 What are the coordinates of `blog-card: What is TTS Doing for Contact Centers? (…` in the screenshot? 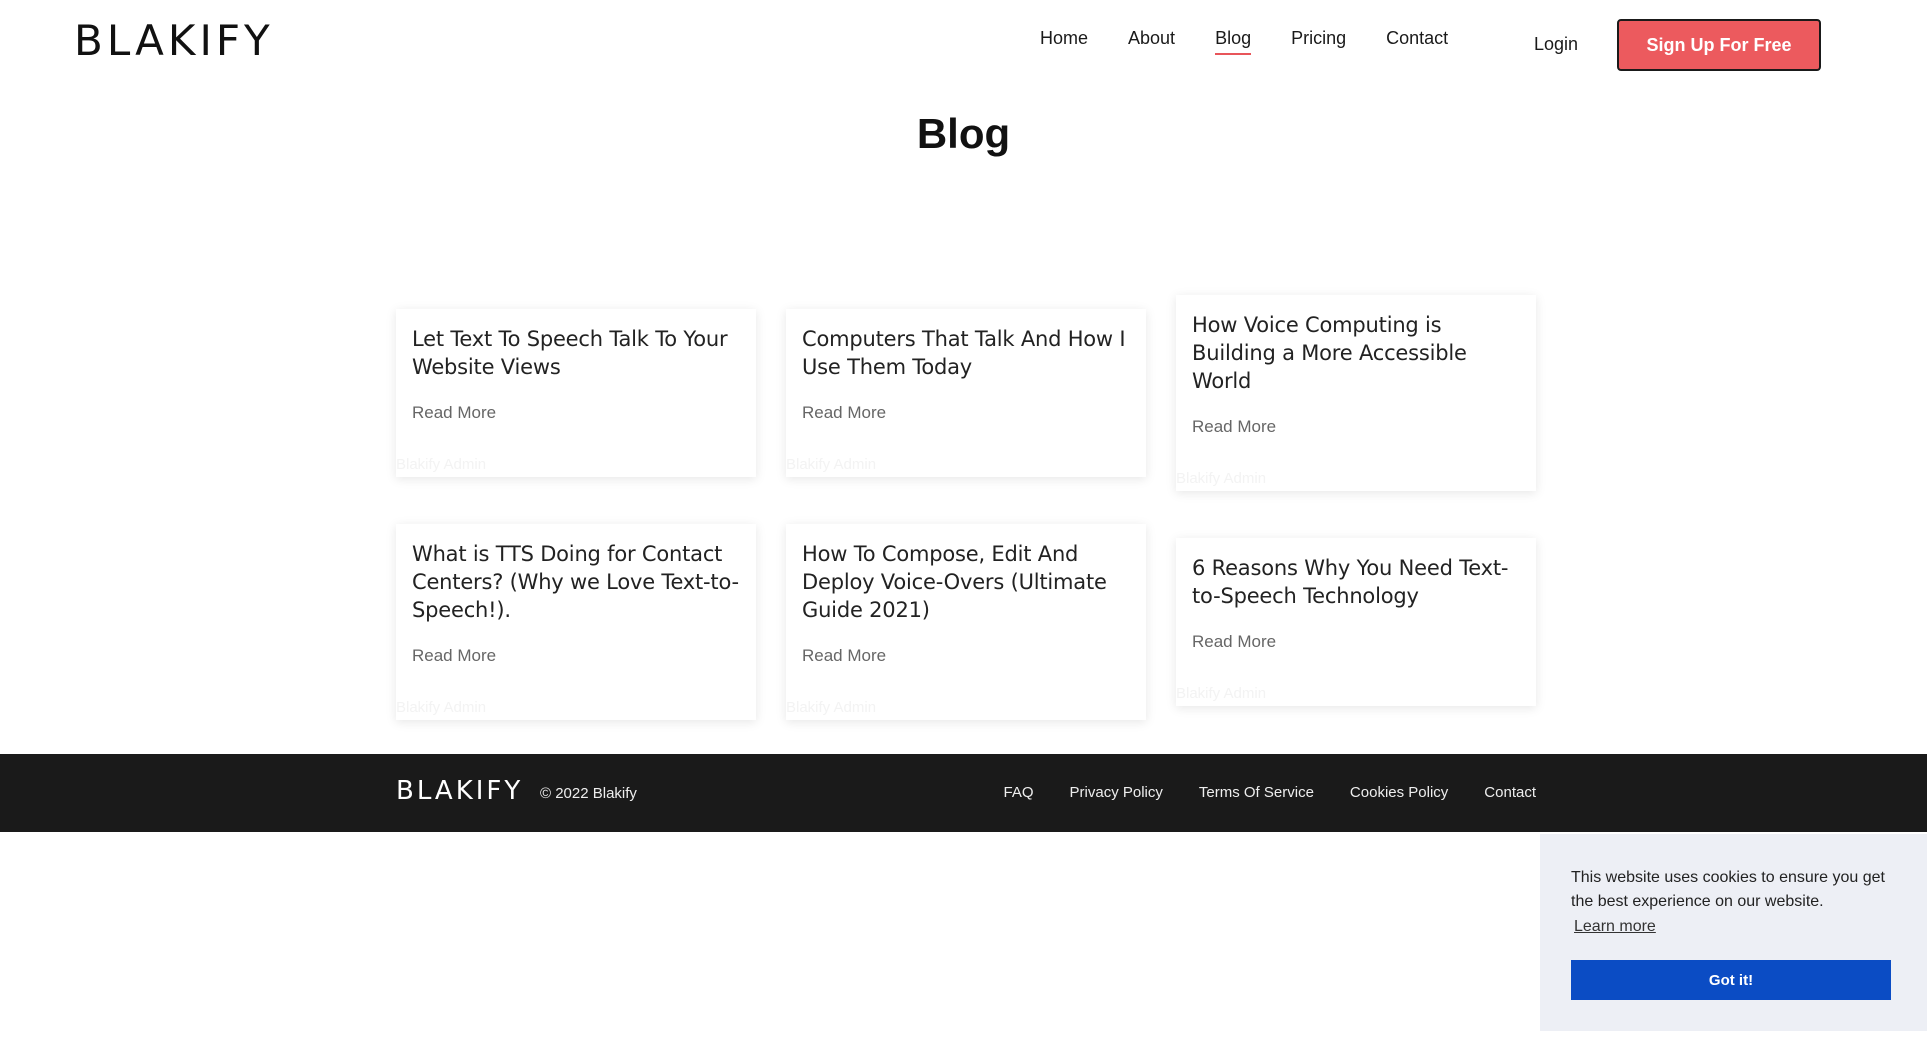 It's located at (576, 622).